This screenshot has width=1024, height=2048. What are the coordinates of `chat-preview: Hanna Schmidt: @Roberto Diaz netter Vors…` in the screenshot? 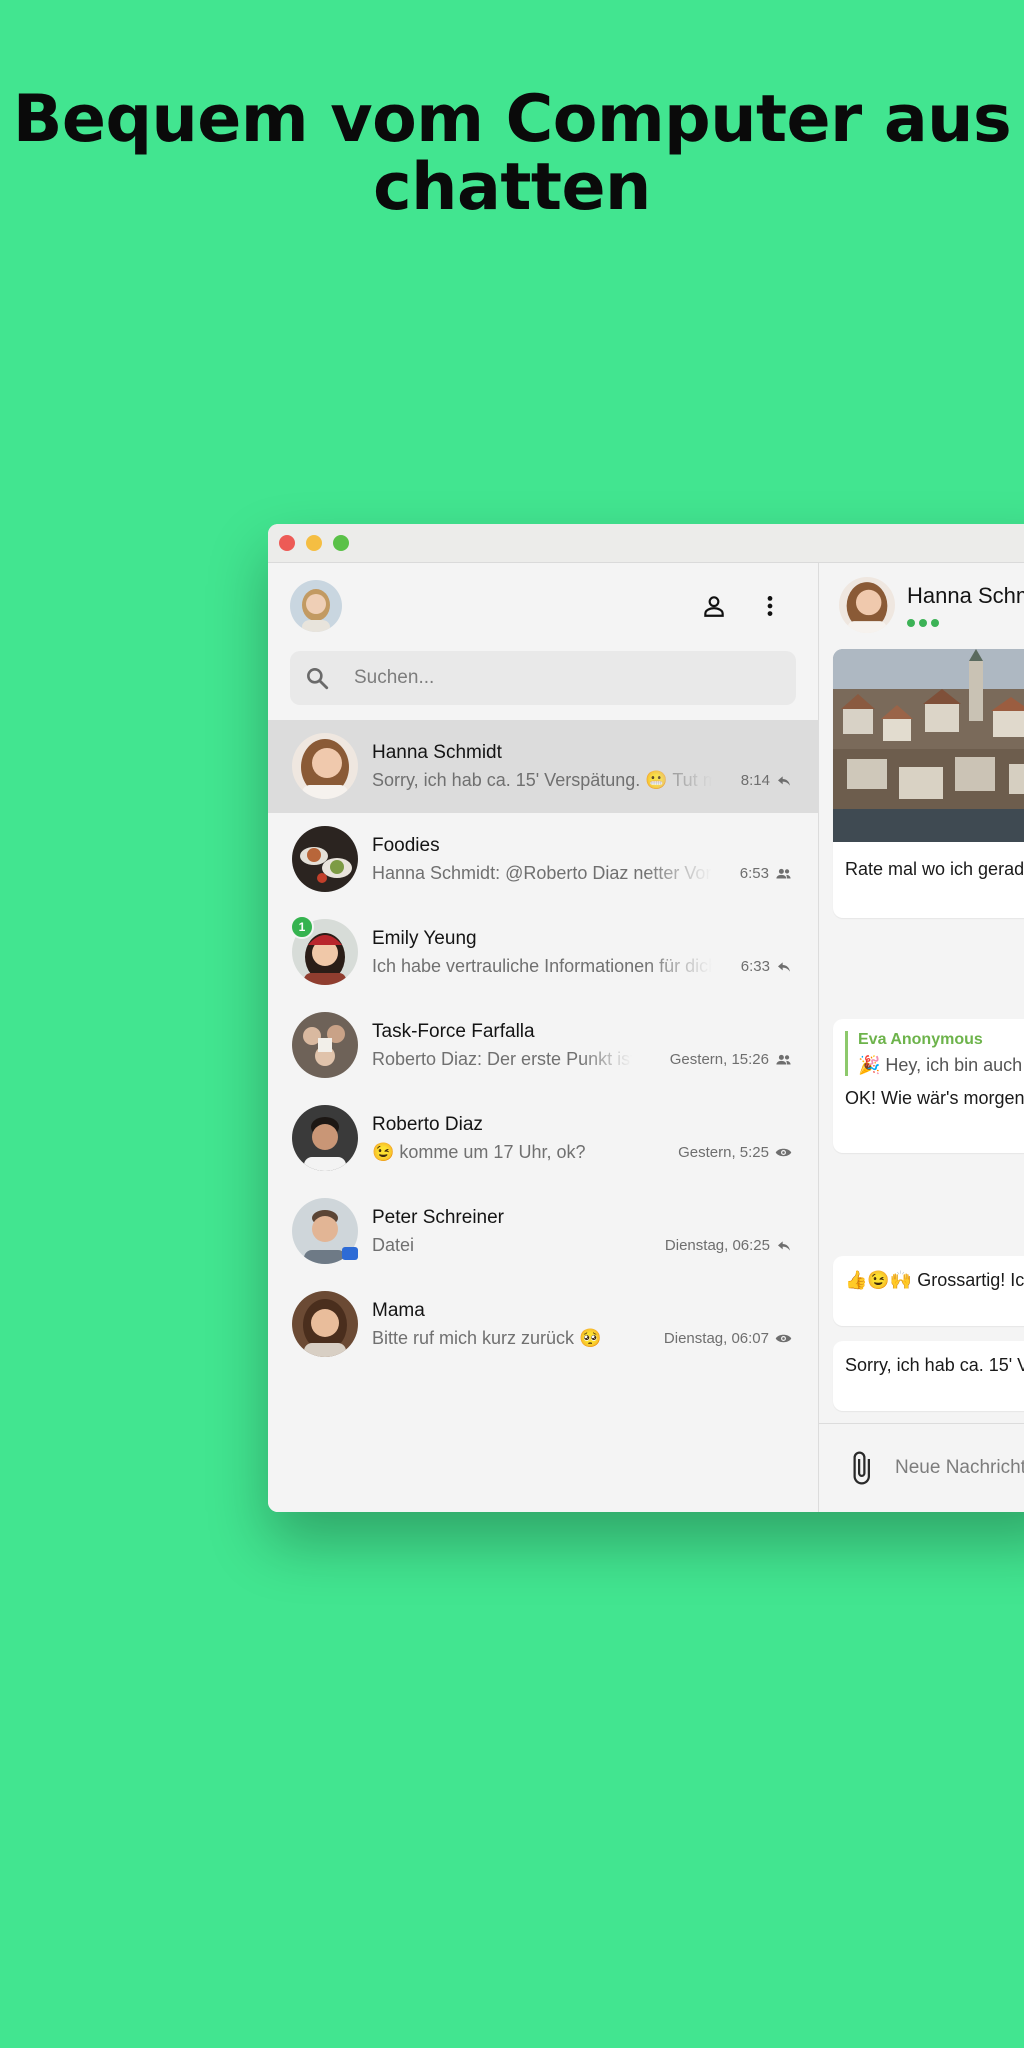 It's located at (542, 873).